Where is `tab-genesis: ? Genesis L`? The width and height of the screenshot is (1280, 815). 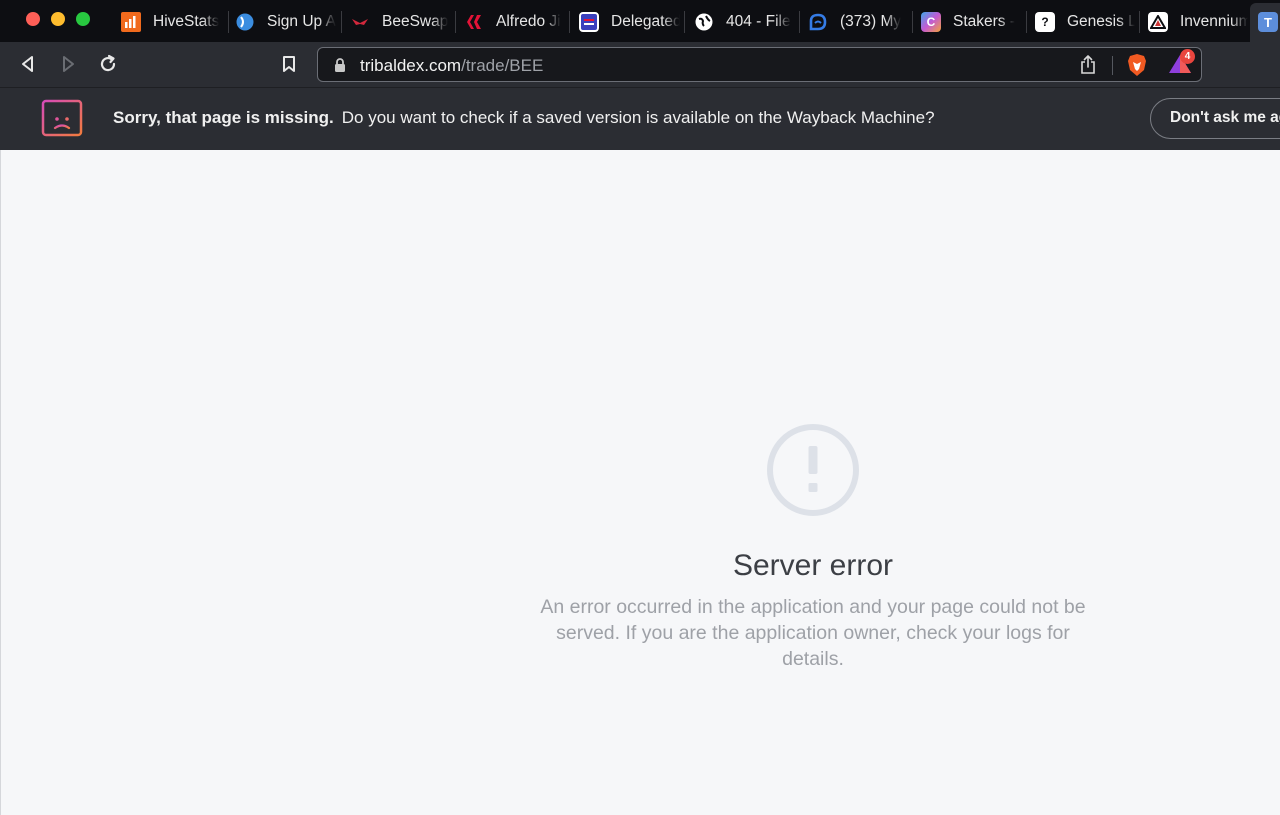
tab-genesis: ? Genesis L is located at coordinates (1085, 22).